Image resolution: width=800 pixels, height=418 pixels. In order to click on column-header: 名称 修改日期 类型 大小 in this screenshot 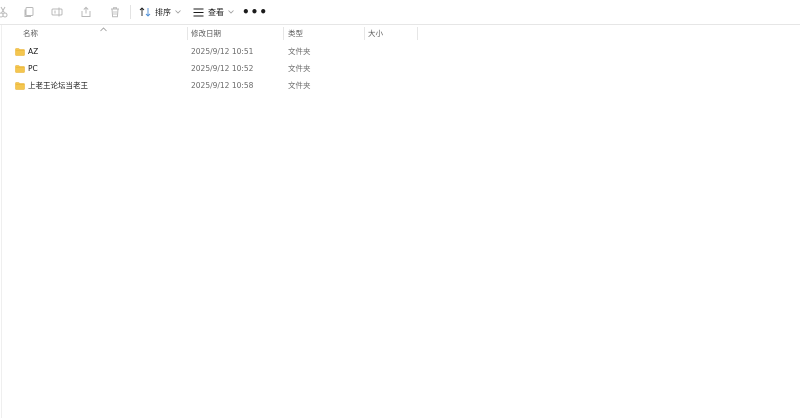, I will do `click(400, 33)`.